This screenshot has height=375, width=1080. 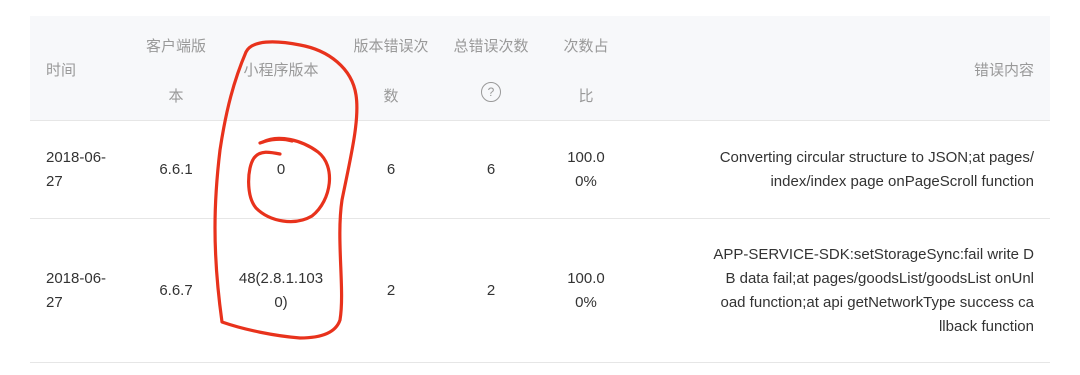 I want to click on cell-mini-version: 48(2.8.1.103 0), so click(x=281, y=290).